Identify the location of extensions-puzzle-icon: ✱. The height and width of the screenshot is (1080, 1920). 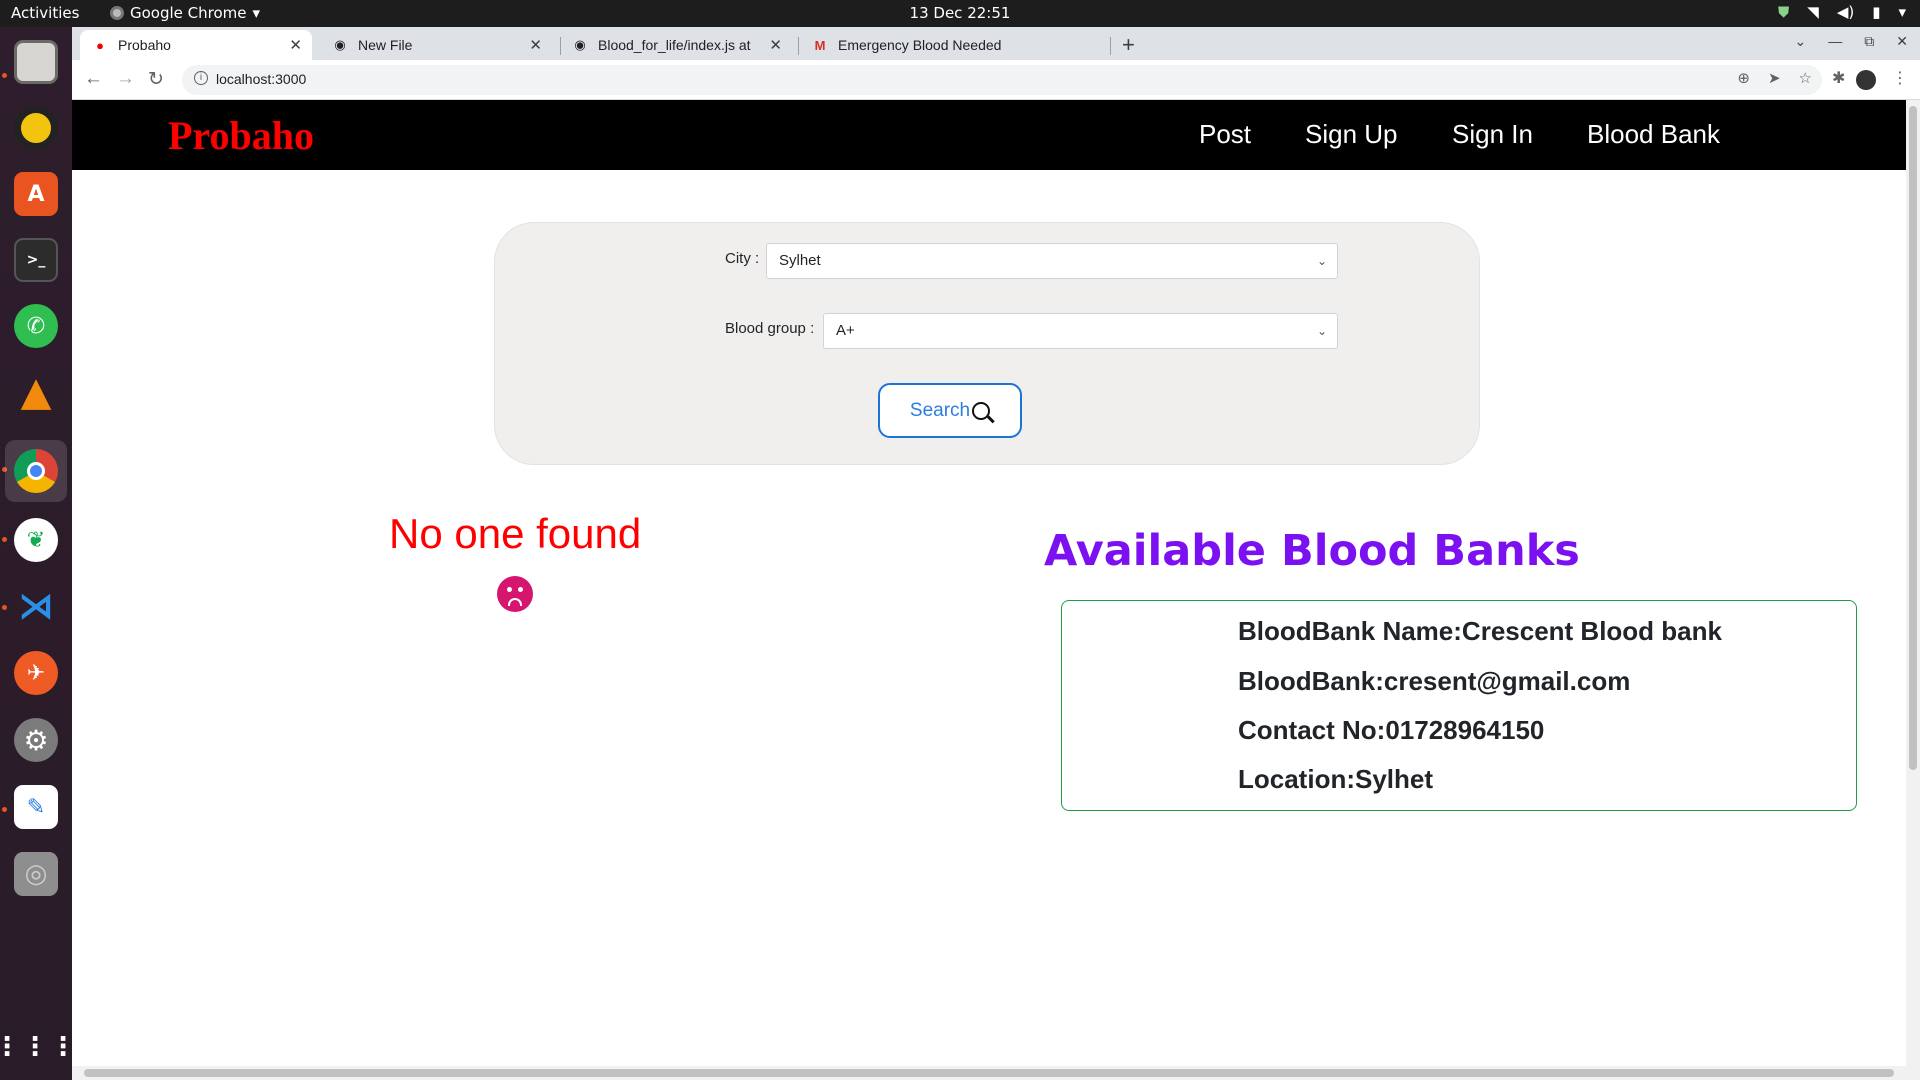
(1838, 78).